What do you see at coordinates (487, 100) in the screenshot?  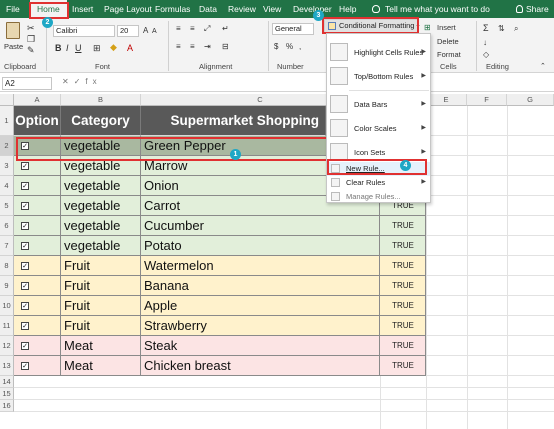 I see `column-header: F` at bounding box center [487, 100].